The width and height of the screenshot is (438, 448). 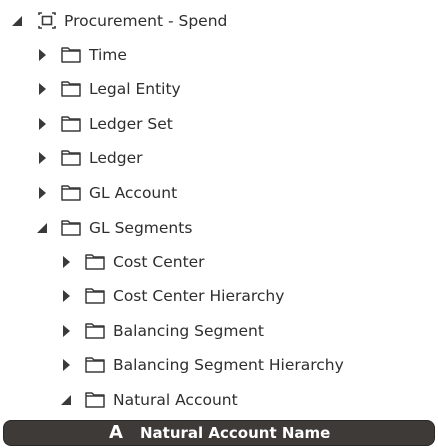 I want to click on tree-label: Natural Account Name, so click(x=235, y=433).